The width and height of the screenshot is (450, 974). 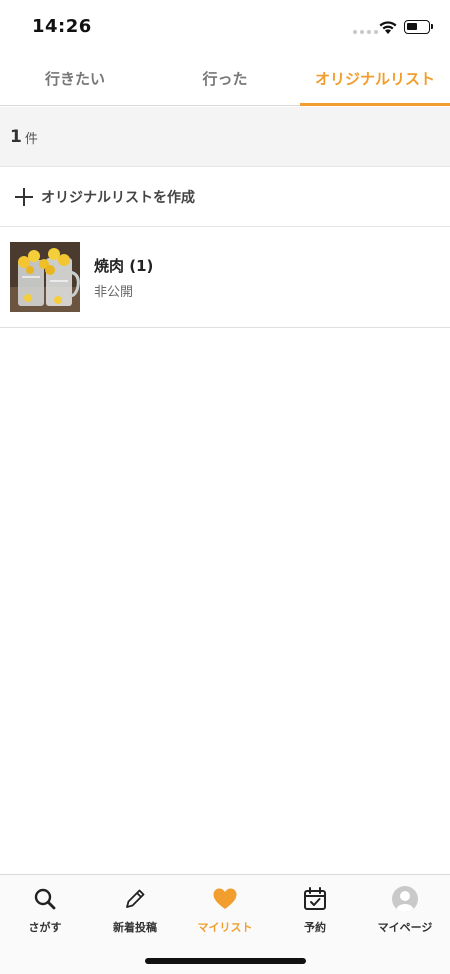 What do you see at coordinates (62, 26) in the screenshot?
I see `status-time: 14:26` at bounding box center [62, 26].